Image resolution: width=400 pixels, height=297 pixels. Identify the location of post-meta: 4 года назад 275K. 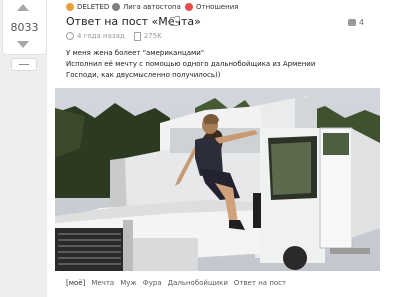
(114, 36).